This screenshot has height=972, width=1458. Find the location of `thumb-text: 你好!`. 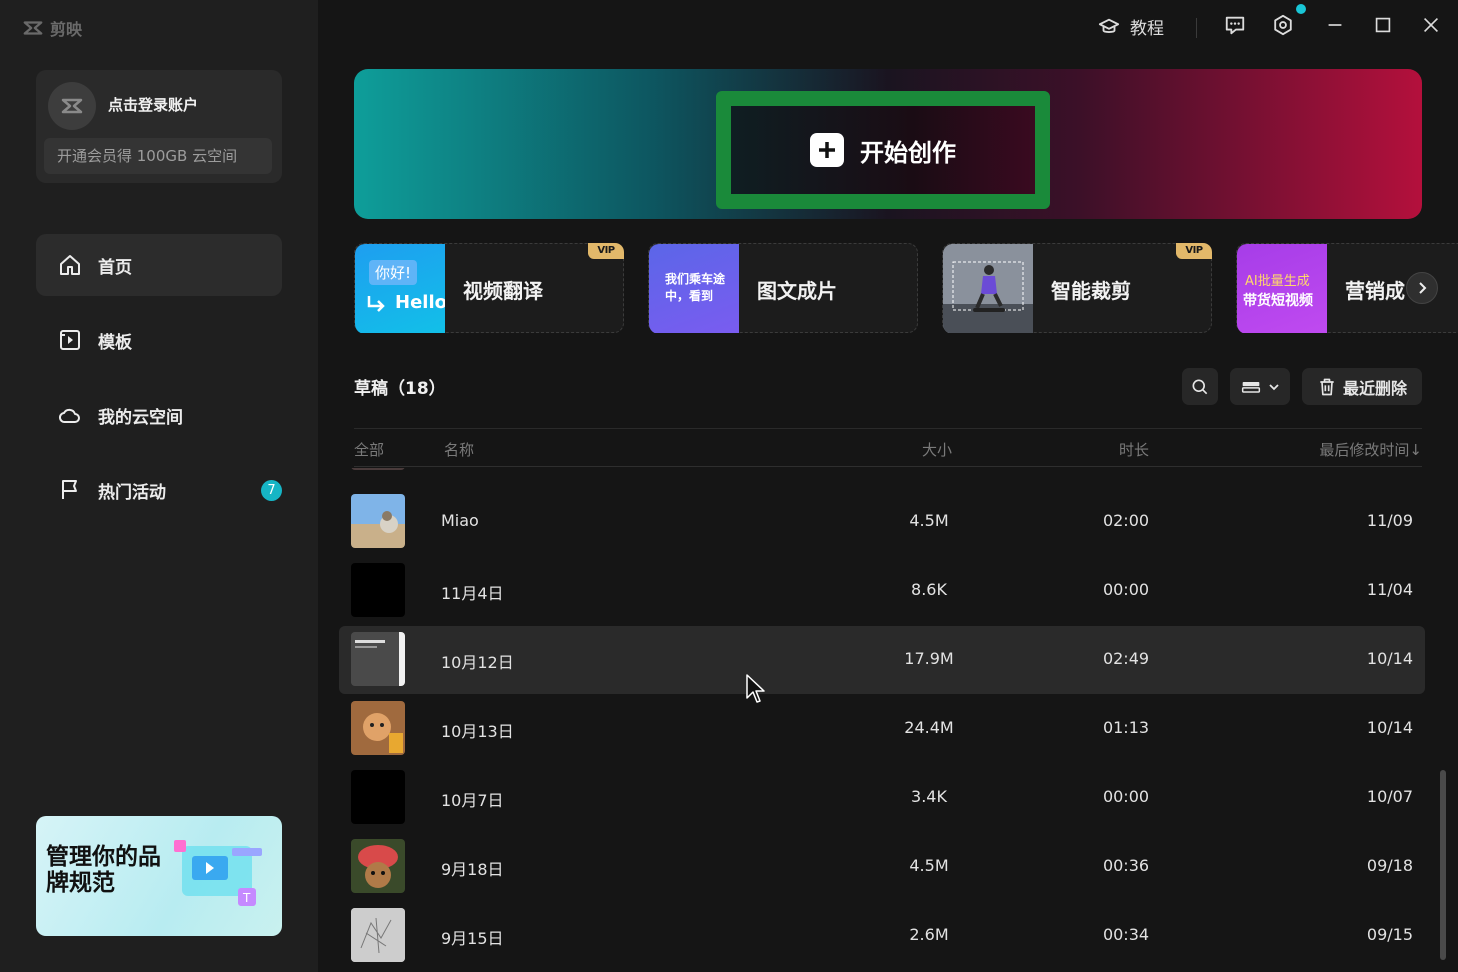

thumb-text: 你好! is located at coordinates (393, 272).